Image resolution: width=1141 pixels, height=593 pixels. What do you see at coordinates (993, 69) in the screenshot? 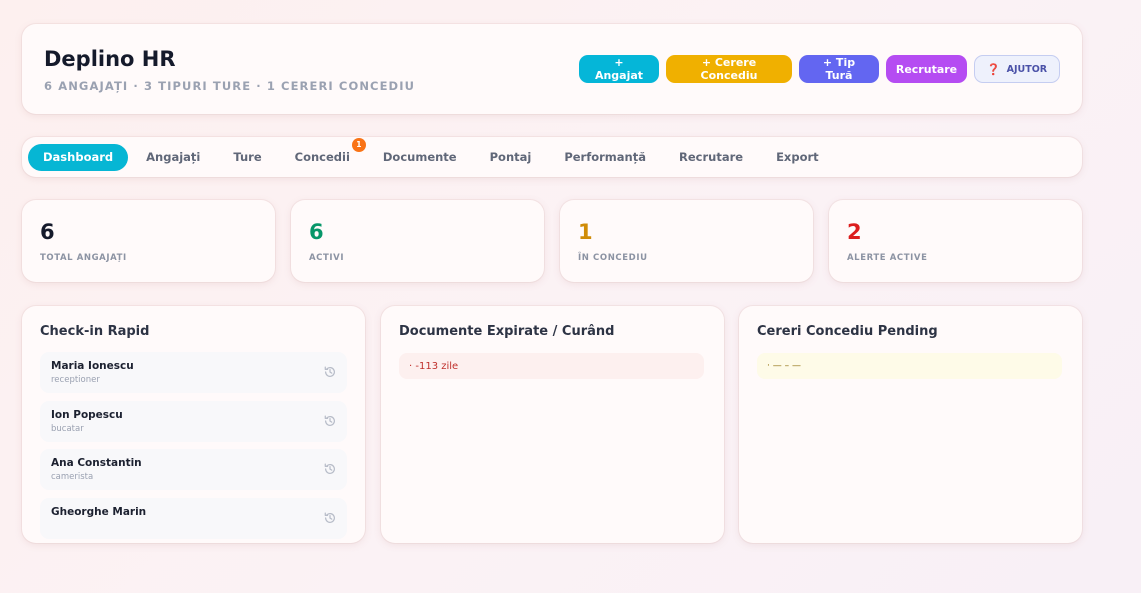
I see `question-mark-icon: ❓` at bounding box center [993, 69].